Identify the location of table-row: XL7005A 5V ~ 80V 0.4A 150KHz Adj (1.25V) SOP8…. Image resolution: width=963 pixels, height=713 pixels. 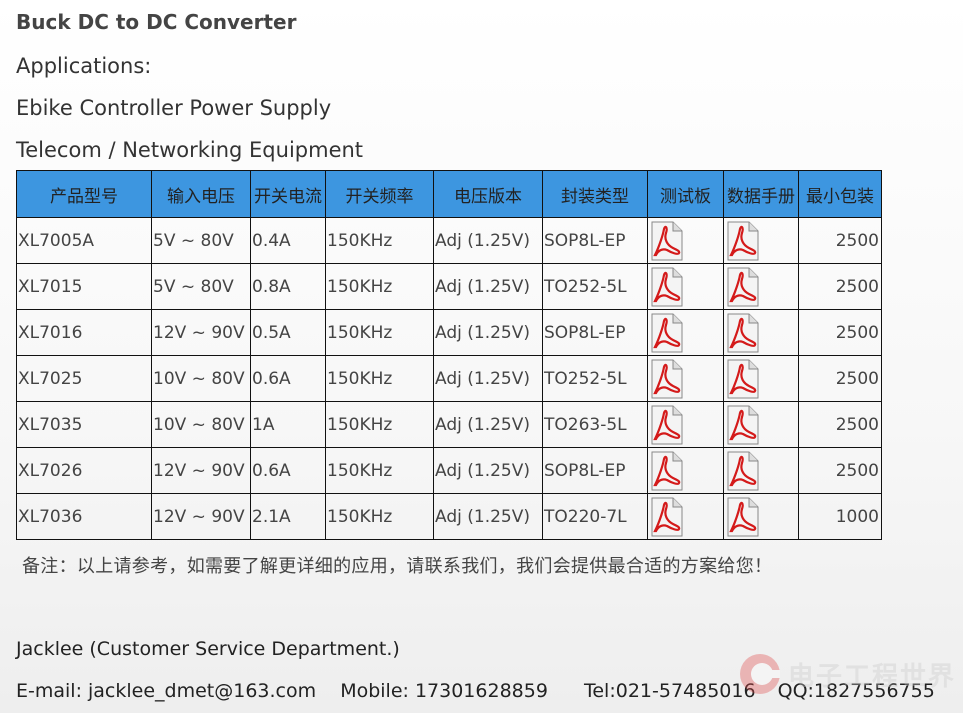
(449, 240).